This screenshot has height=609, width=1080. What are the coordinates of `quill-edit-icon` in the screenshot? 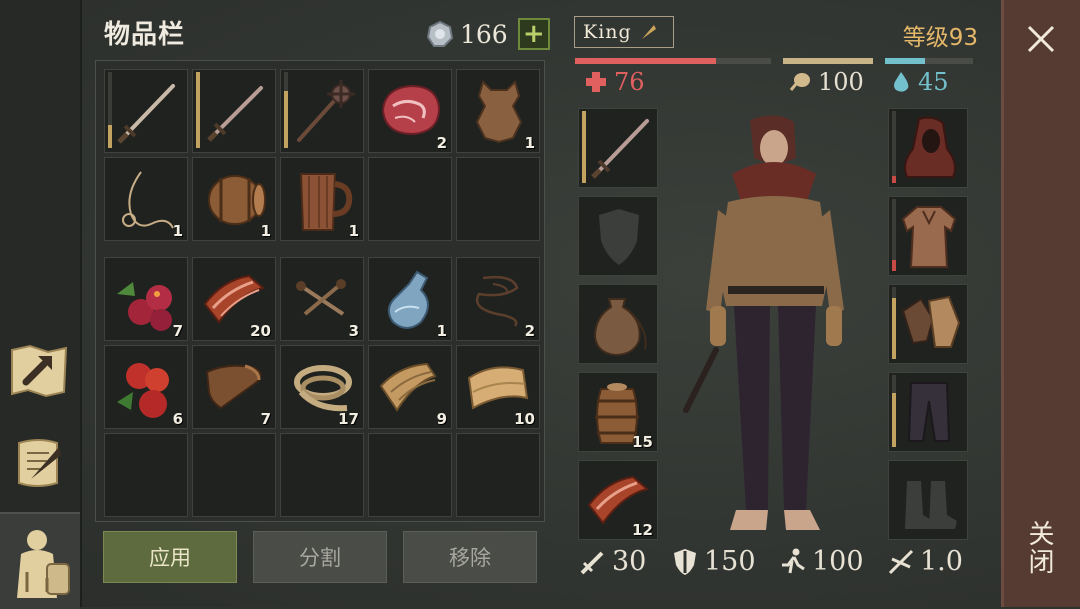 It's located at (648, 32).